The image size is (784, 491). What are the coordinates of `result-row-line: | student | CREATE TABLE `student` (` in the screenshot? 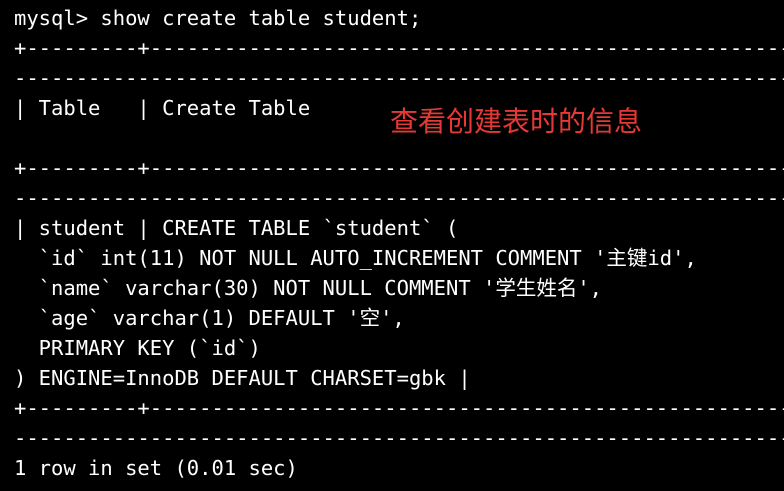 It's located at (236, 228).